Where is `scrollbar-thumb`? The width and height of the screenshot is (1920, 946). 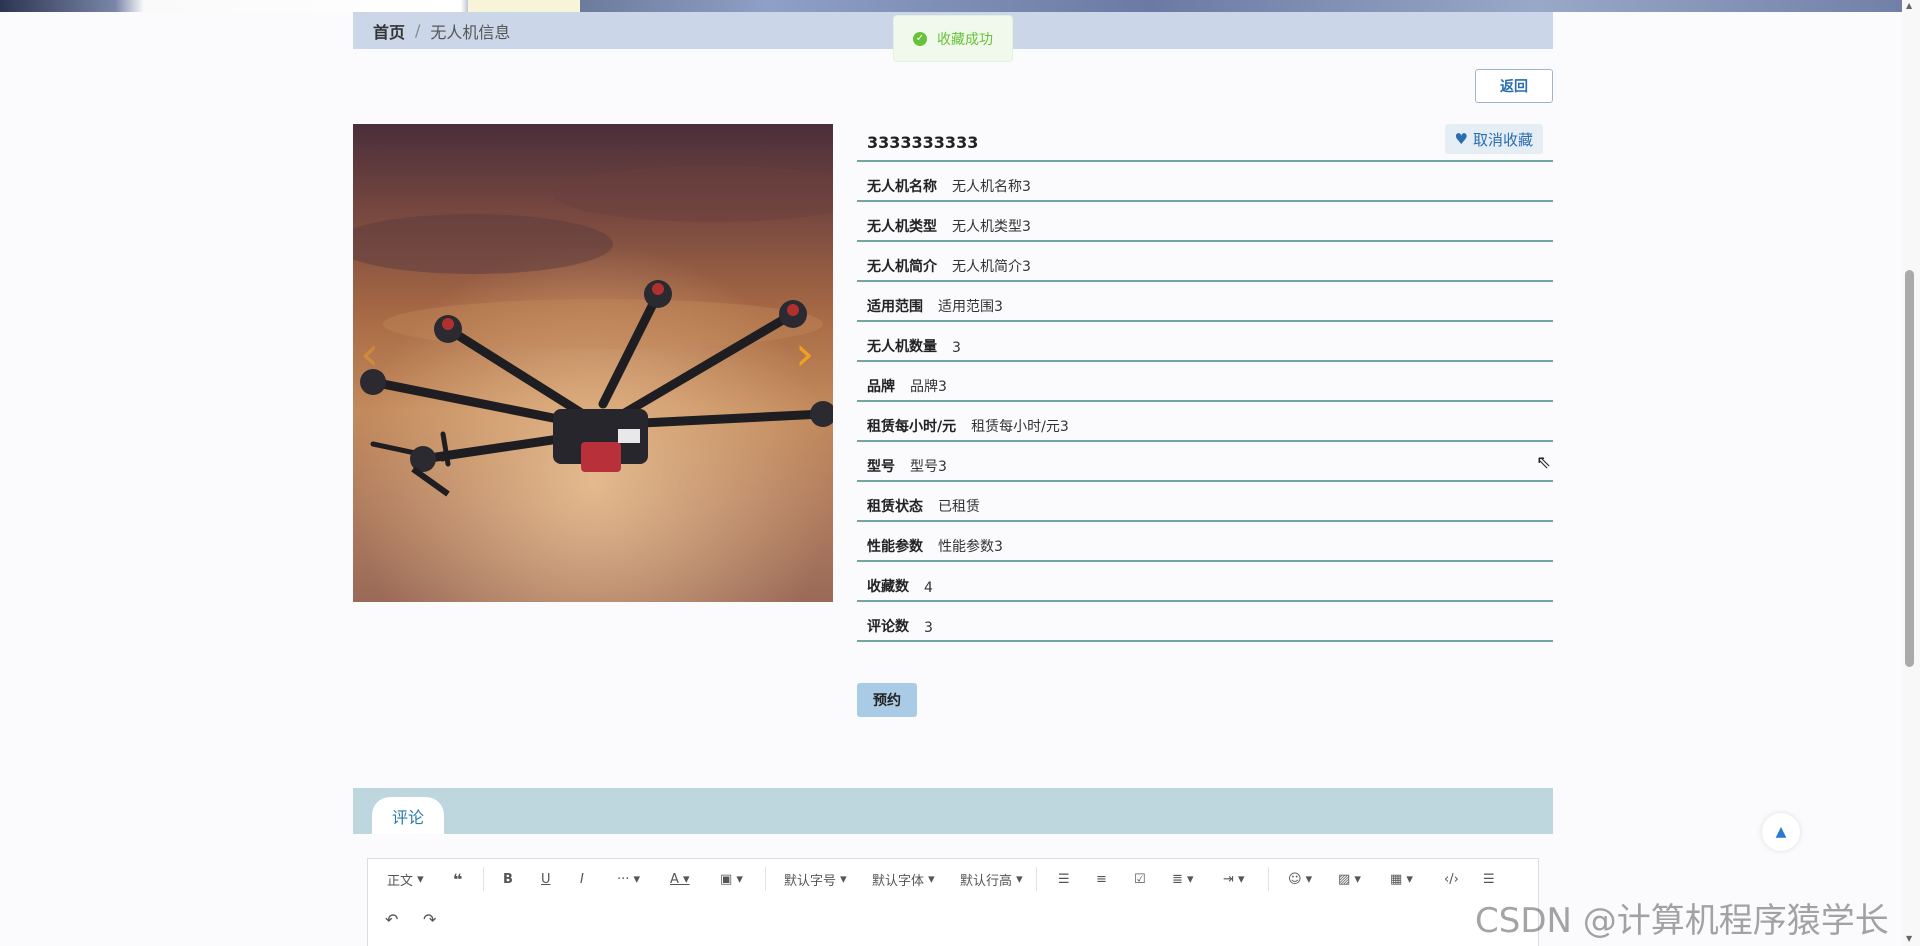 scrollbar-thumb is located at coordinates (1909, 468).